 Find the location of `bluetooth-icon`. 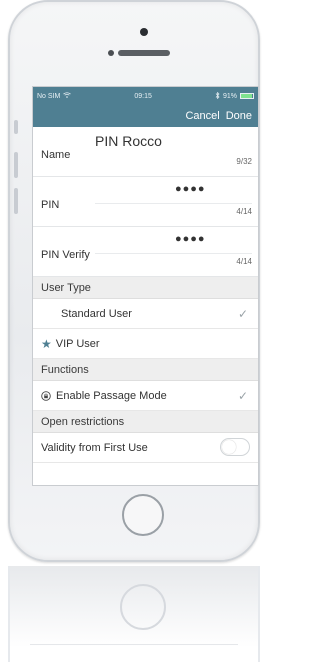

bluetooth-icon is located at coordinates (217, 96).